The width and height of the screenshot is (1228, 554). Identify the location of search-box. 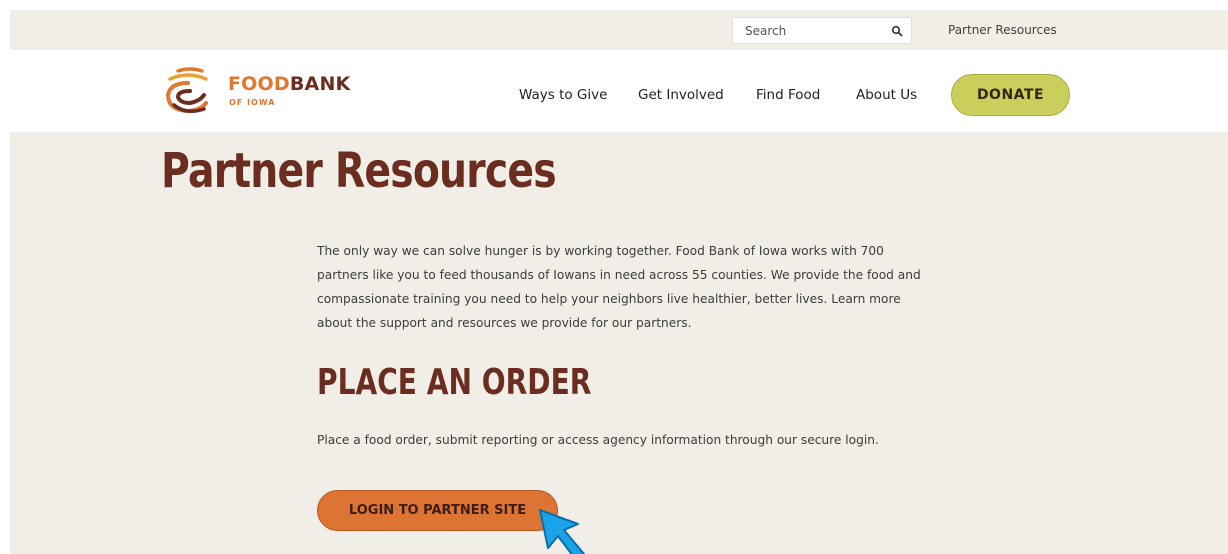
(822, 30).